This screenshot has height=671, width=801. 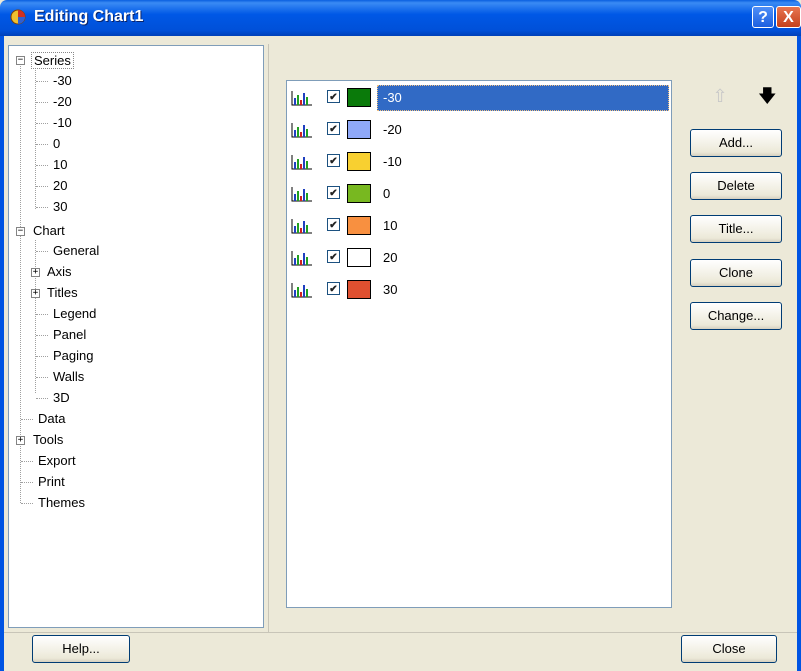 I want to click on tree-node-panel: Panel, so click(x=69, y=334).